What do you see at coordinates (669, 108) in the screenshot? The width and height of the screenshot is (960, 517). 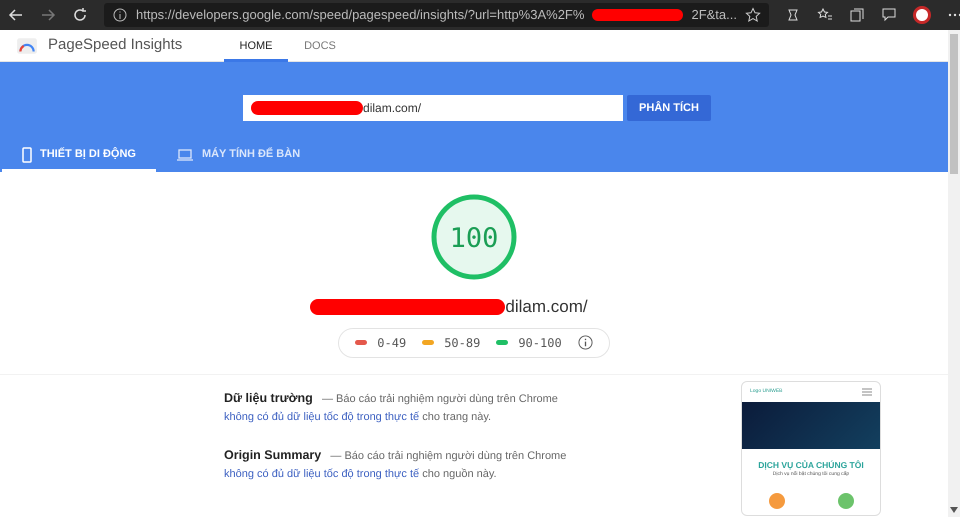 I see `analyze-button: PHÂN TÍCH` at bounding box center [669, 108].